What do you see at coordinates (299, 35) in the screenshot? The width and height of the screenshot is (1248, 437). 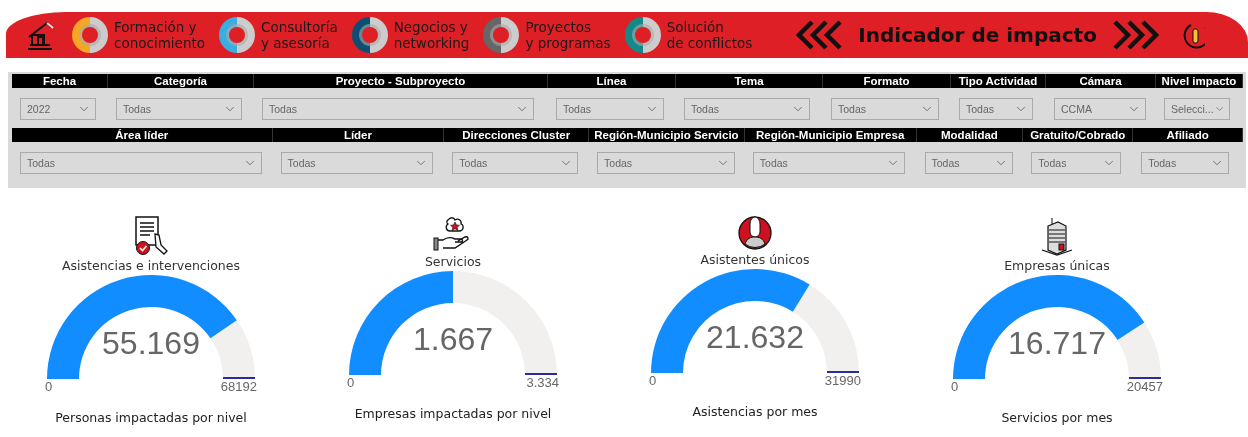 I see `nav-label: Consultoría y asesoría` at bounding box center [299, 35].